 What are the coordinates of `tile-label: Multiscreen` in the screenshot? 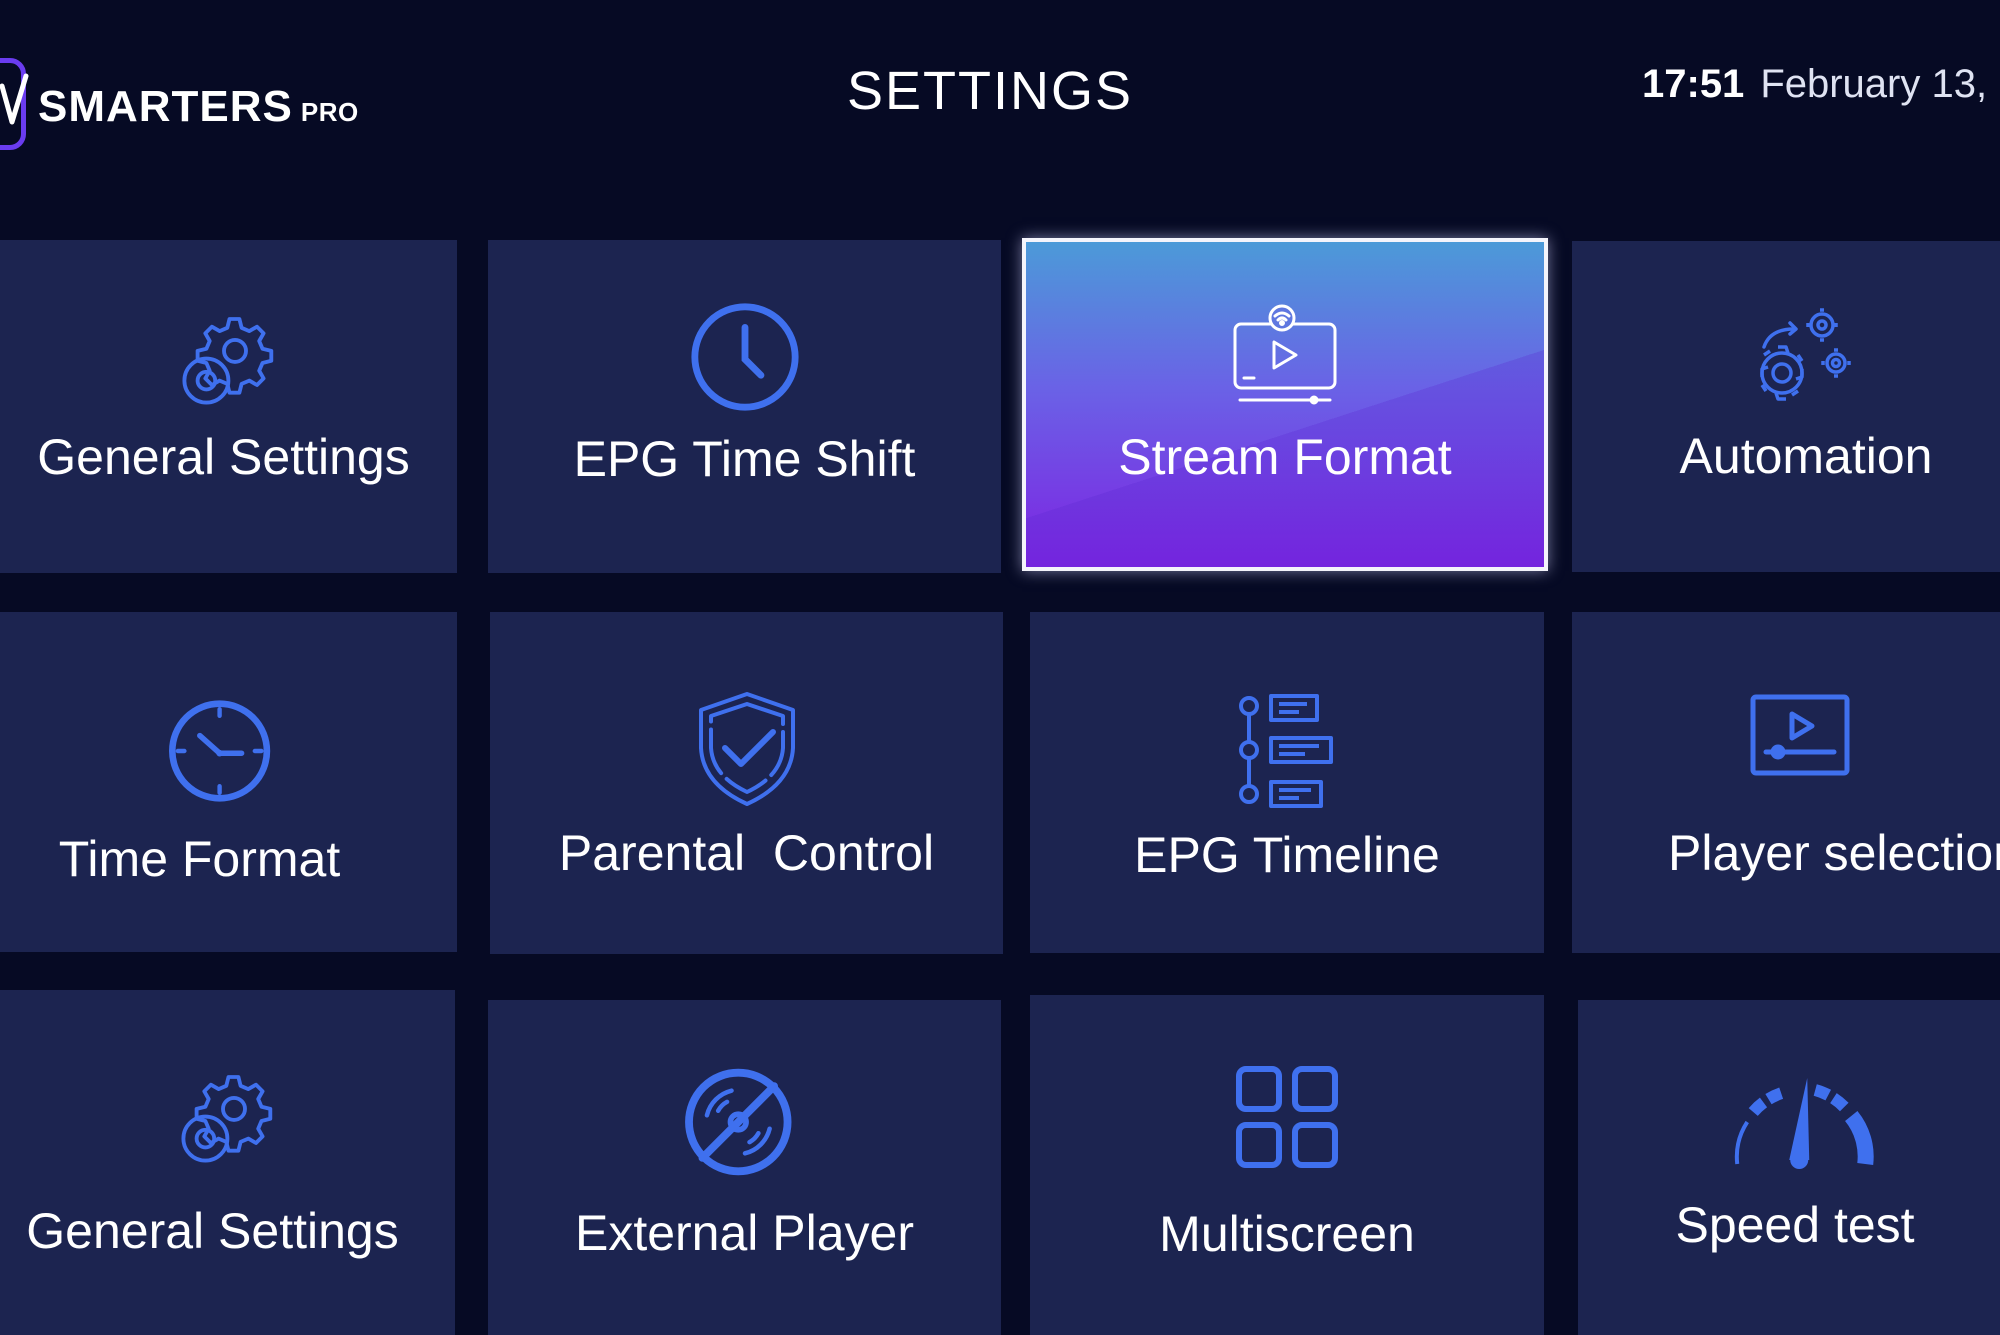 It's located at (1287, 1234).